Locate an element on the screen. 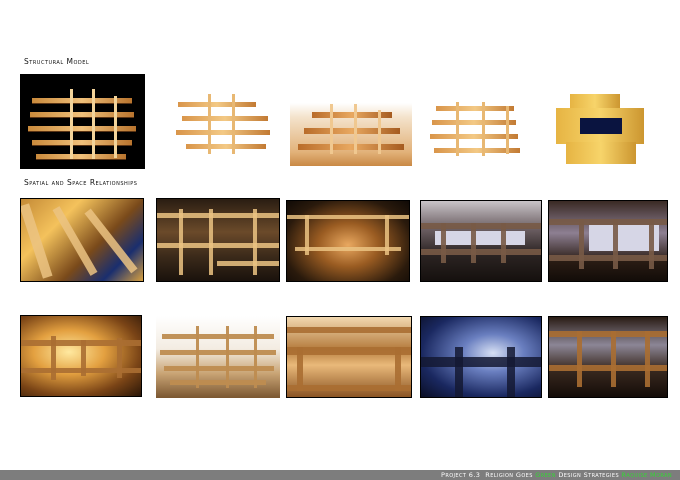 The width and height of the screenshot is (680, 480). footer-title-part1: Religion Goes is located at coordinates (509, 475).